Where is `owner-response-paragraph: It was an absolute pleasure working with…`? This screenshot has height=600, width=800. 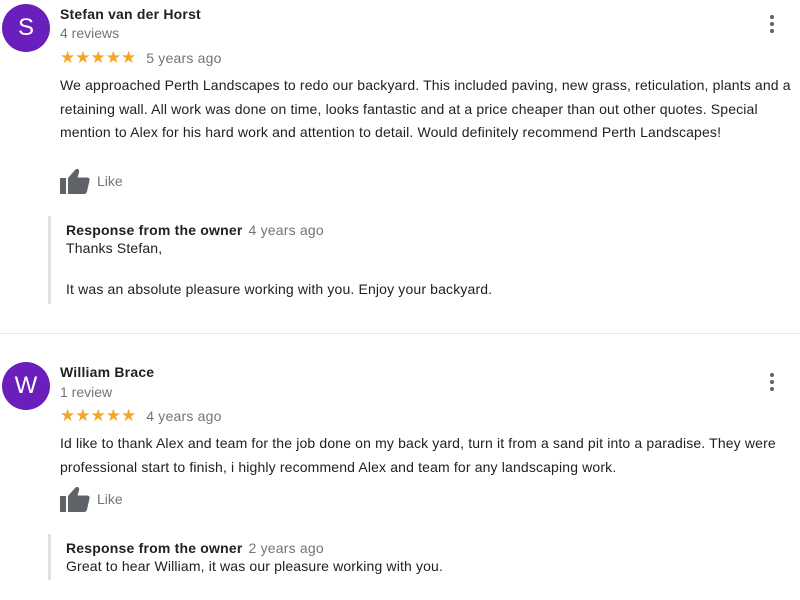 owner-response-paragraph: It was an absolute pleasure working with… is located at coordinates (279, 288).